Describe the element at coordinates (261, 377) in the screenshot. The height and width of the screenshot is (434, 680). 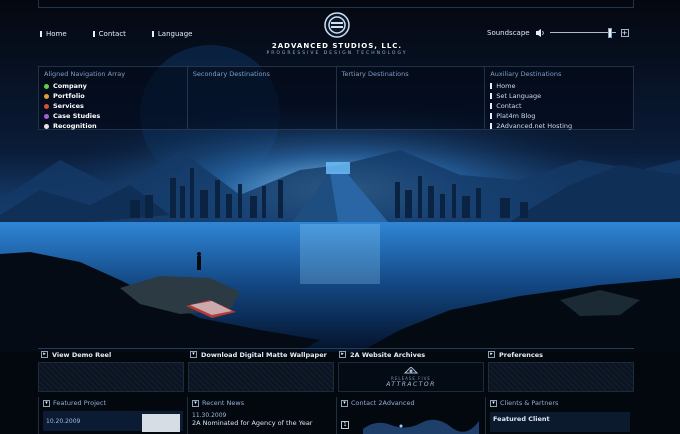
I see `banner-pattern-left-center` at that location.